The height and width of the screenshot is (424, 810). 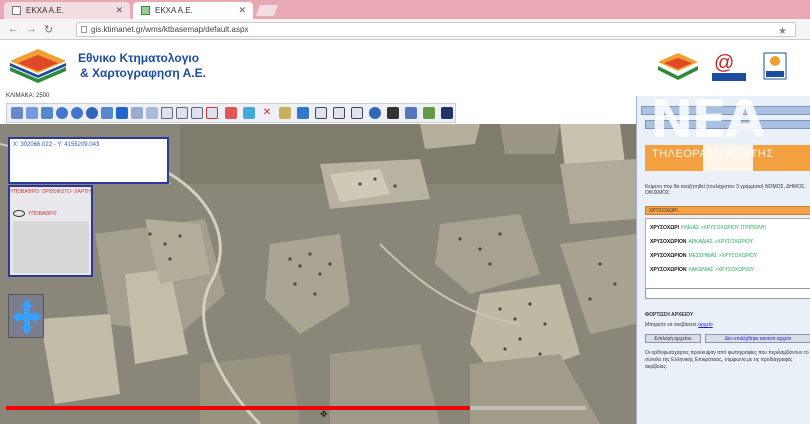 I want to click on site-title-line-2: & Χαρτογραφηση Α.Ε., so click(x=143, y=73).